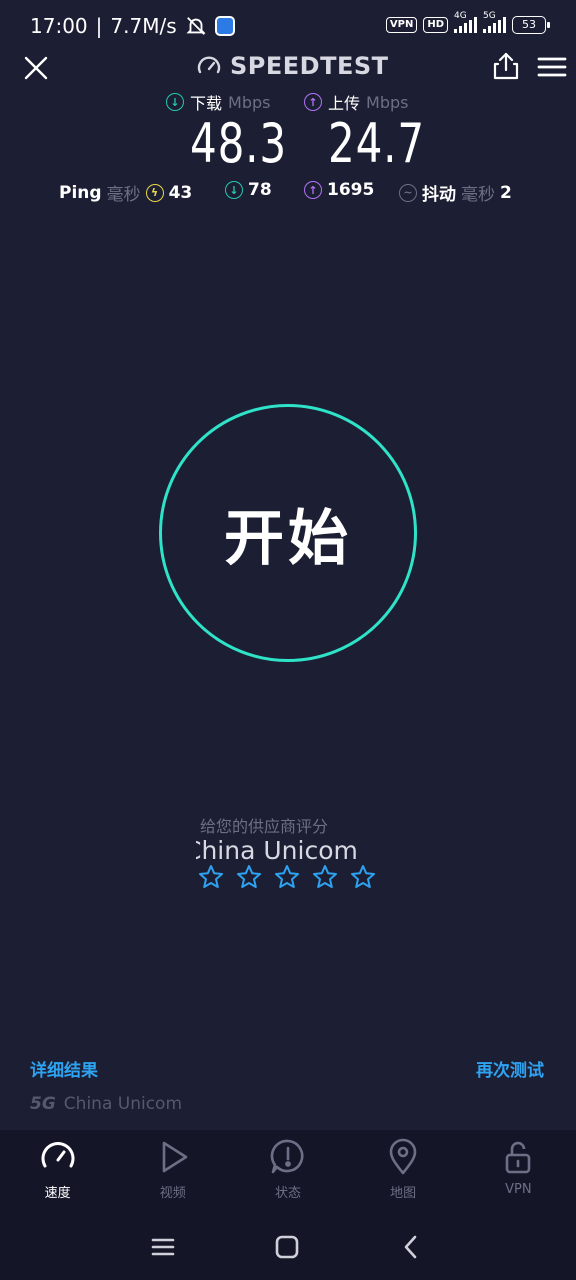  Describe the element at coordinates (376, 143) in the screenshot. I see `upload-value: 24.7` at that location.